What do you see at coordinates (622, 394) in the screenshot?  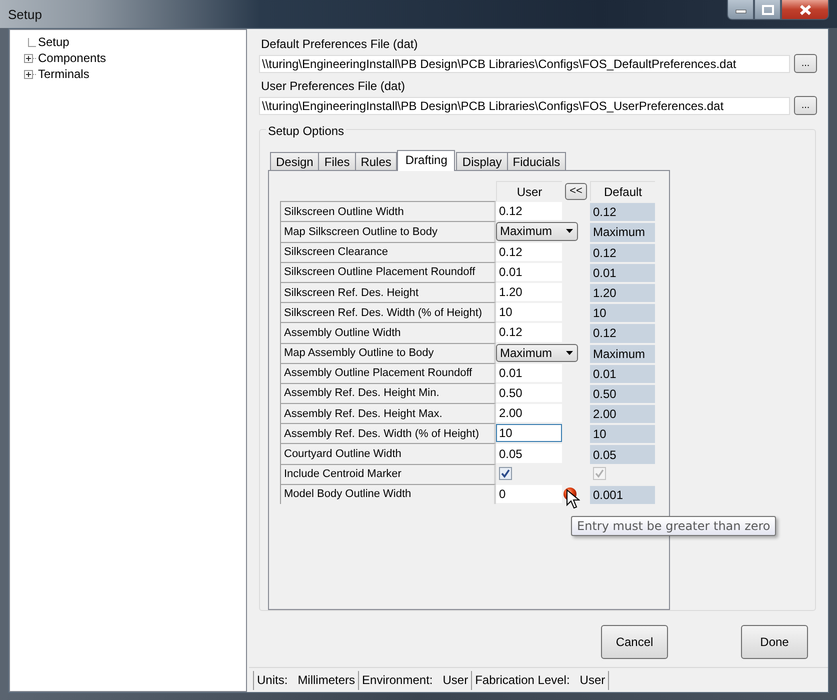 I see `default-value: 0.50` at bounding box center [622, 394].